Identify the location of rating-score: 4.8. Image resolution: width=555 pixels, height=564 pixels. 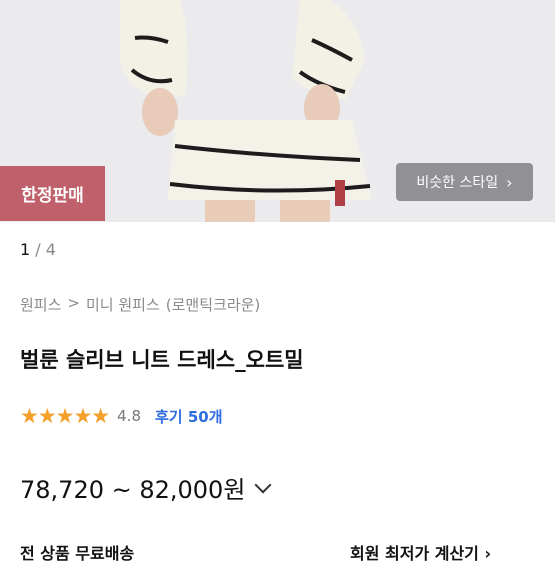
(129, 416).